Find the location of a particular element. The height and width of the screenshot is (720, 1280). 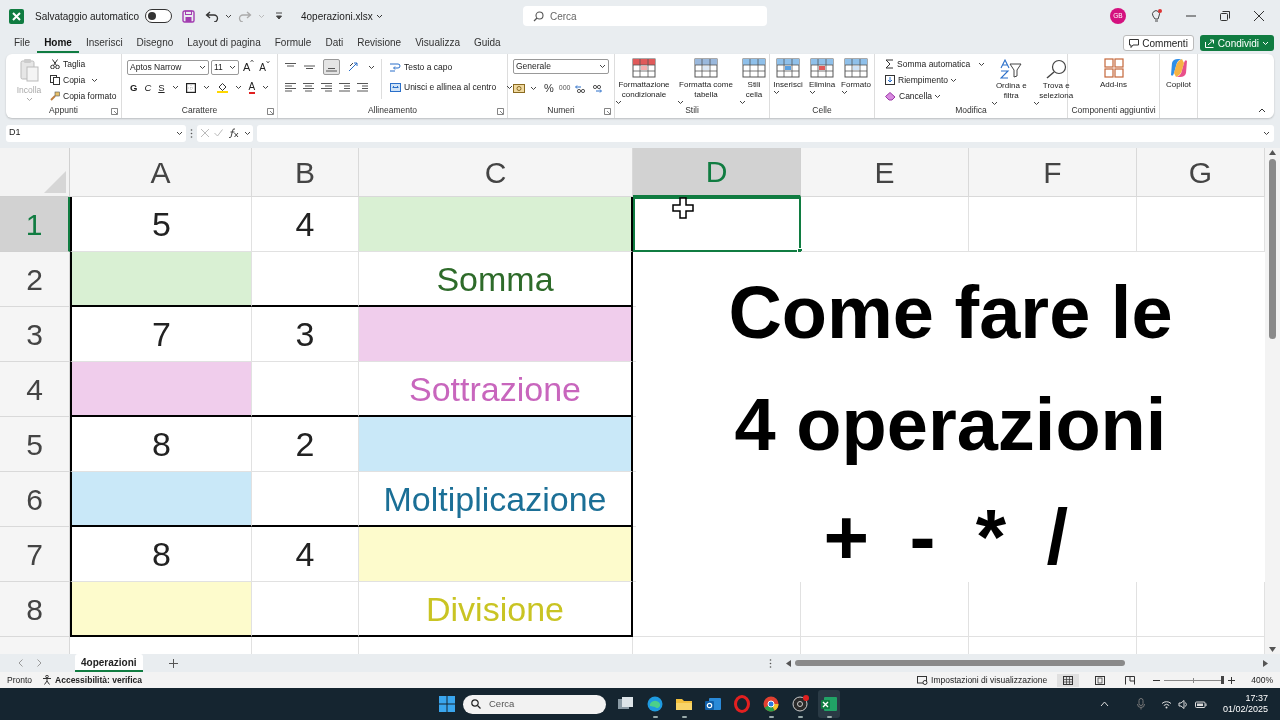

merge-center-button: Unisci e allinea al centro is located at coordinates (443, 87).